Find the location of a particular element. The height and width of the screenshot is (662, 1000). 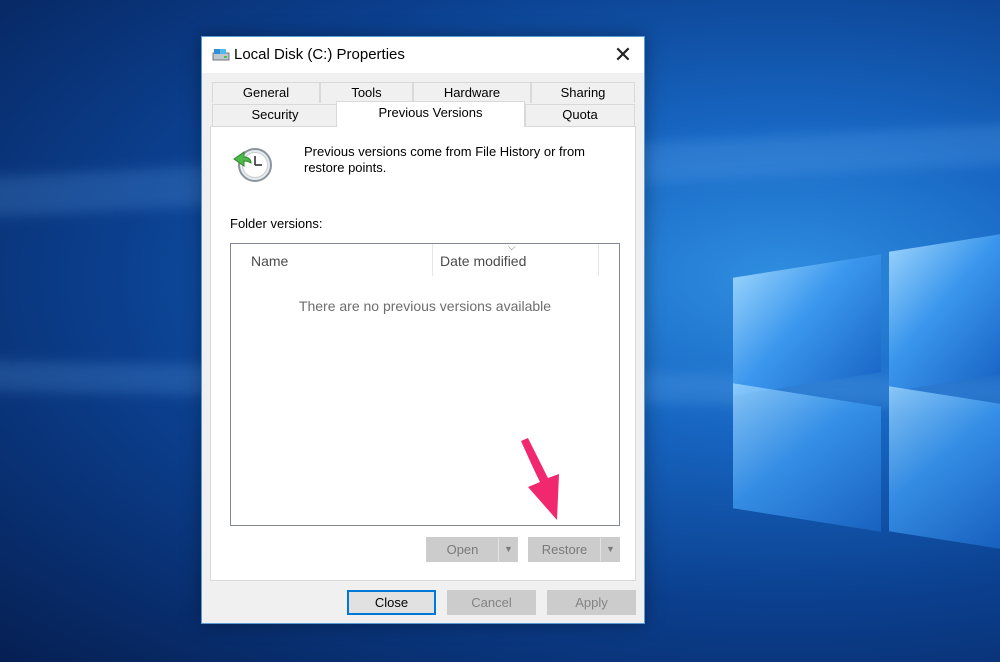

restore-button-label: Restore is located at coordinates (564, 549).